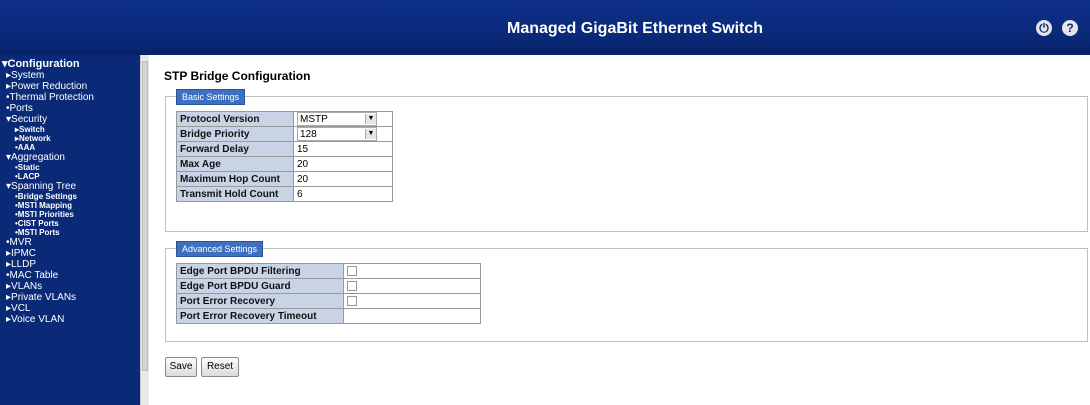  Describe the element at coordinates (409, 316) in the screenshot. I see `port-error-recovery-timeout-input` at that location.